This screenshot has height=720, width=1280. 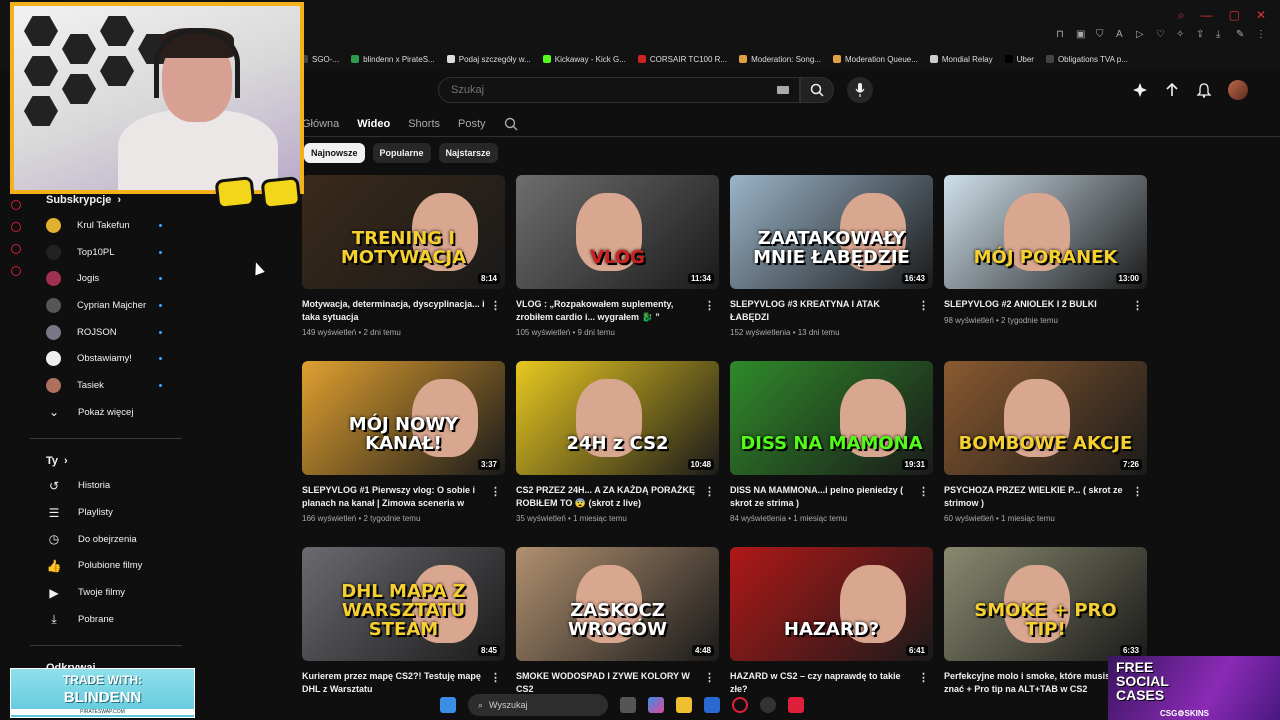 What do you see at coordinates (334, 153) in the screenshot?
I see `chip-najnowsze: Najnowsze` at bounding box center [334, 153].